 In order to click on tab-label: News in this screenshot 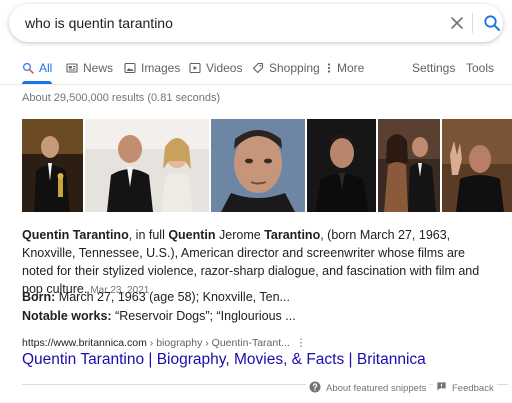, I will do `click(98, 68)`.